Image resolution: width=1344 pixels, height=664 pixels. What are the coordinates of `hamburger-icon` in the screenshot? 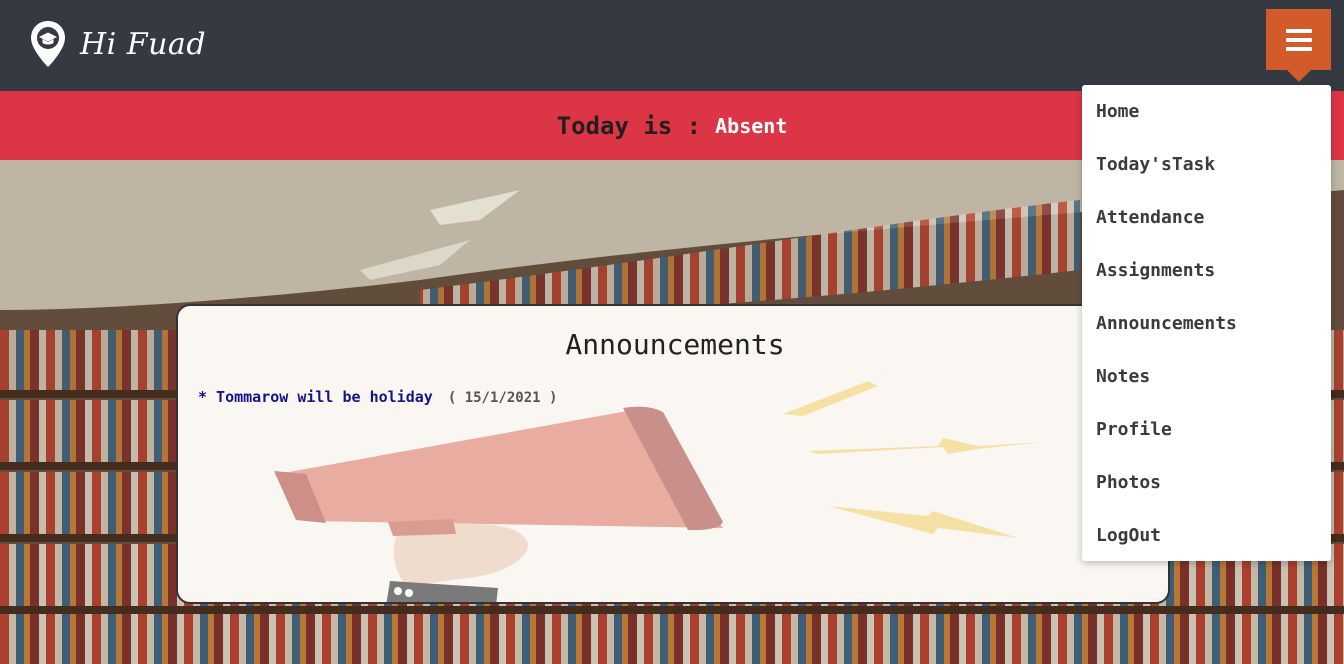 It's located at (1298, 39).